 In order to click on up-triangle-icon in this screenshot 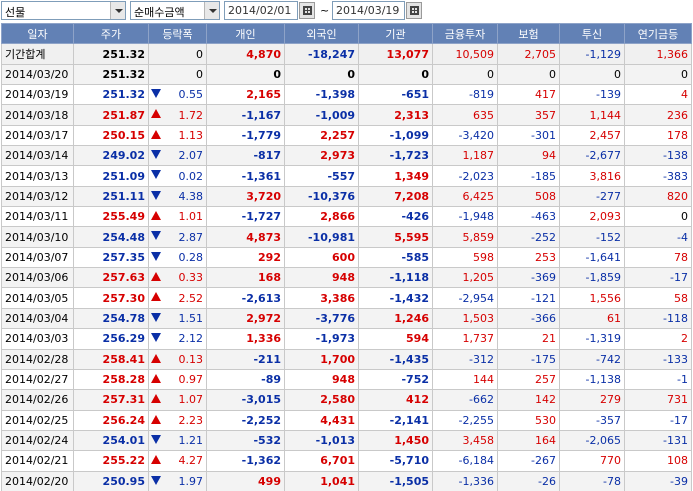, I will do `click(156, 297)`.